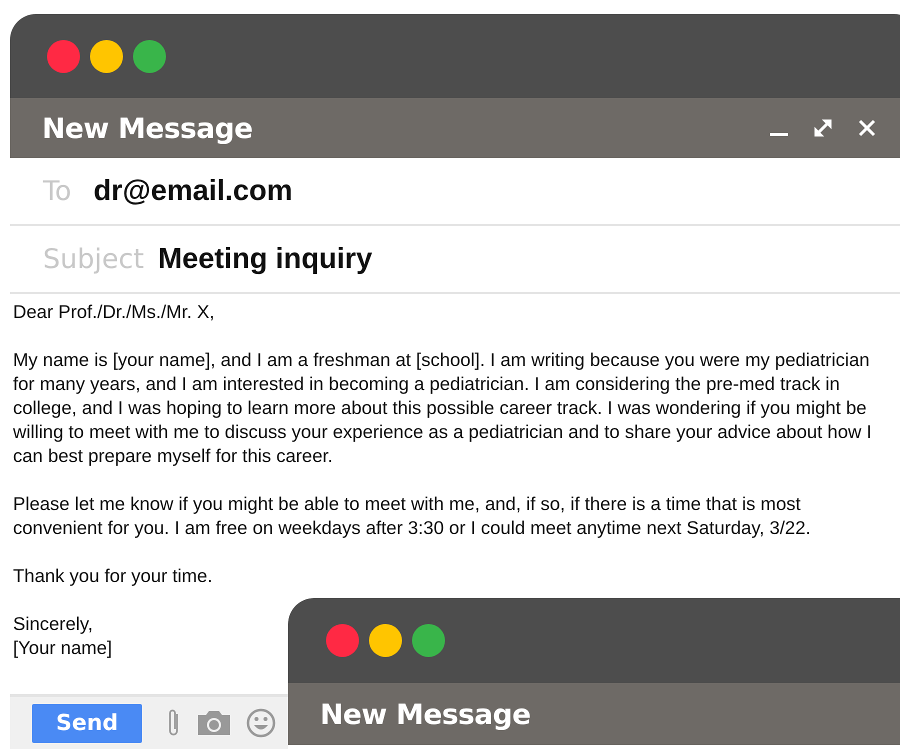 The image size is (900, 749). Describe the element at coordinates (214, 723) in the screenshot. I see `camera-icon` at that location.